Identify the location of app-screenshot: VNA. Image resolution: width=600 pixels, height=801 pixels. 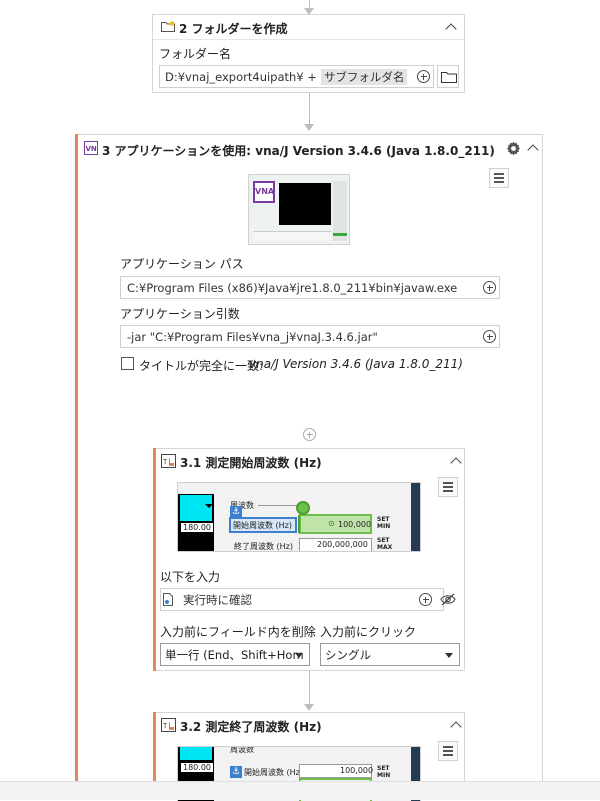
(299, 209).